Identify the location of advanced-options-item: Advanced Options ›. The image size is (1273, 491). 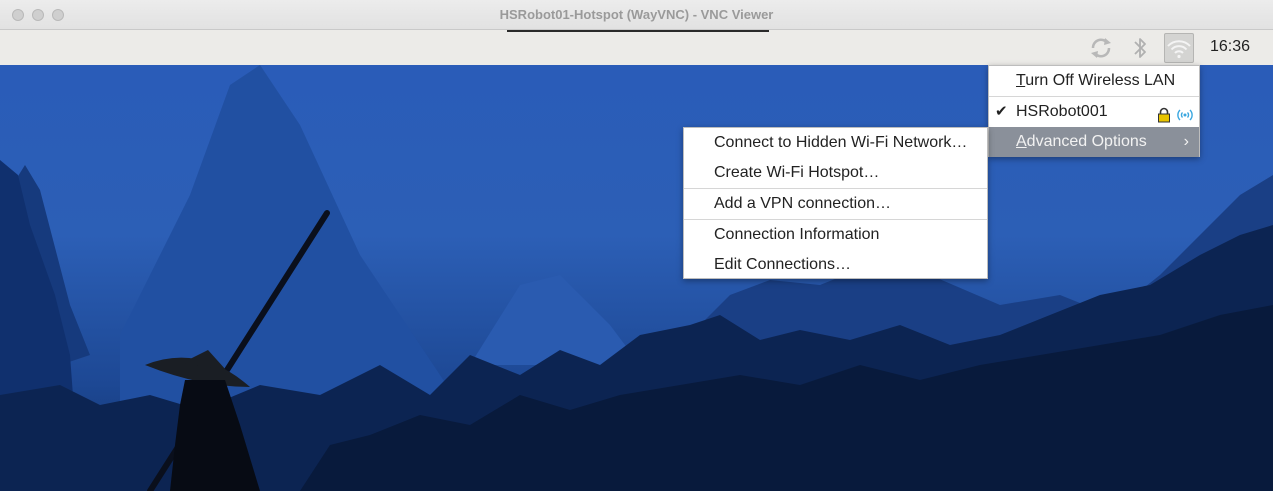
(1094, 142).